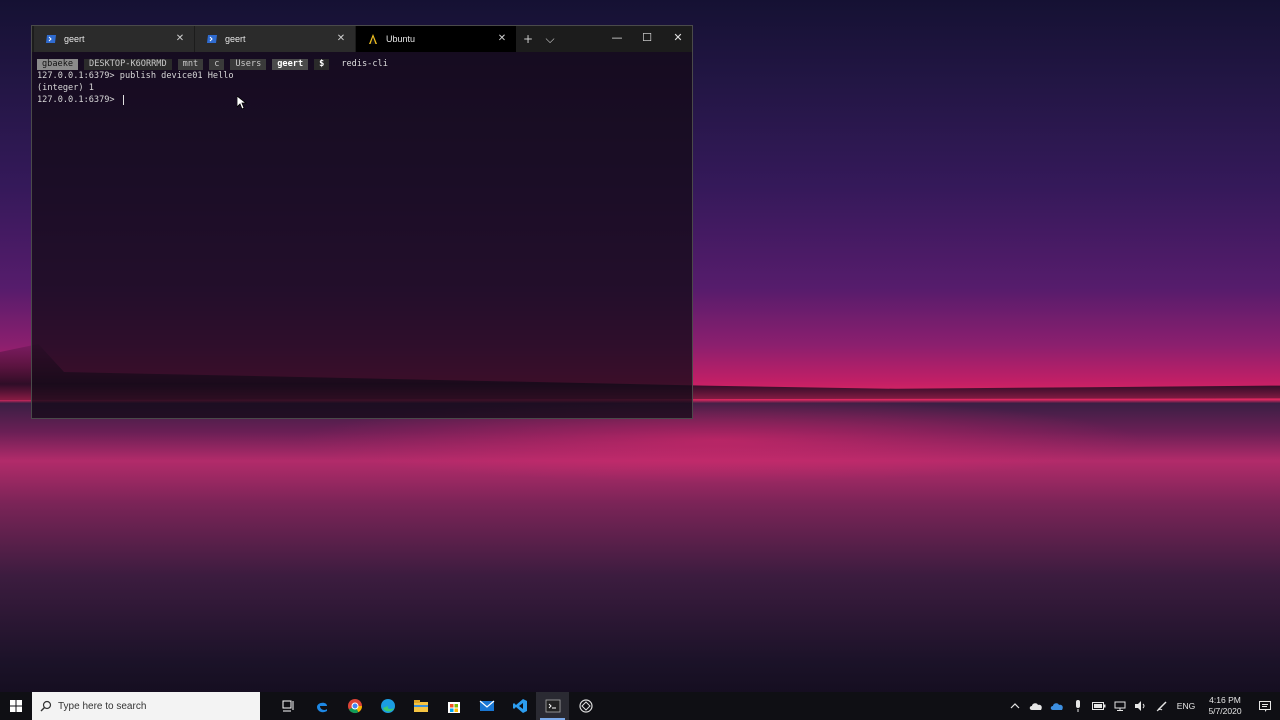 This screenshot has height=720, width=1280. I want to click on new-tab-button: +, so click(528, 39).